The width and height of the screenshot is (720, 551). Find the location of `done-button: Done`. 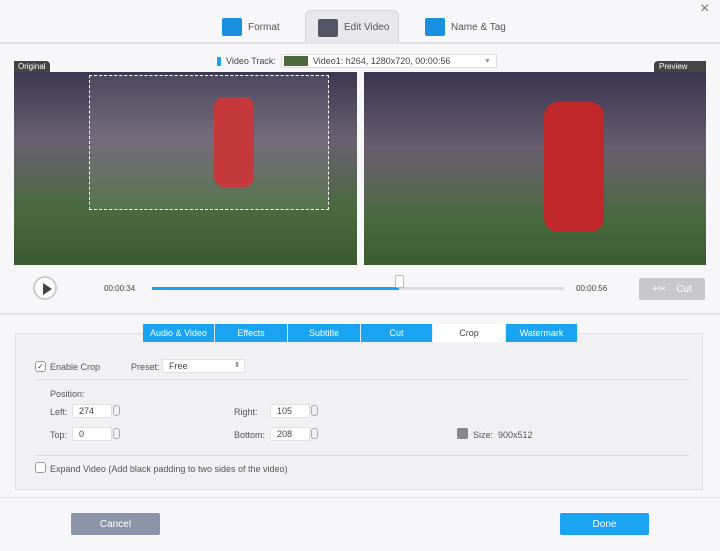

done-button: Done is located at coordinates (604, 524).